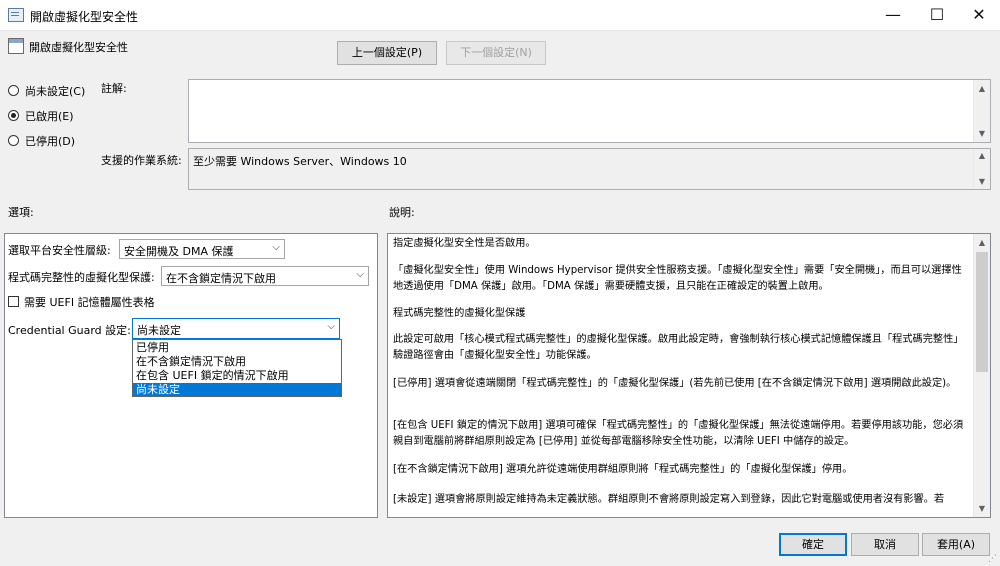  Describe the element at coordinates (59, 250) in the screenshot. I see `platform-security-label: 選取平台安全性層級:` at that location.